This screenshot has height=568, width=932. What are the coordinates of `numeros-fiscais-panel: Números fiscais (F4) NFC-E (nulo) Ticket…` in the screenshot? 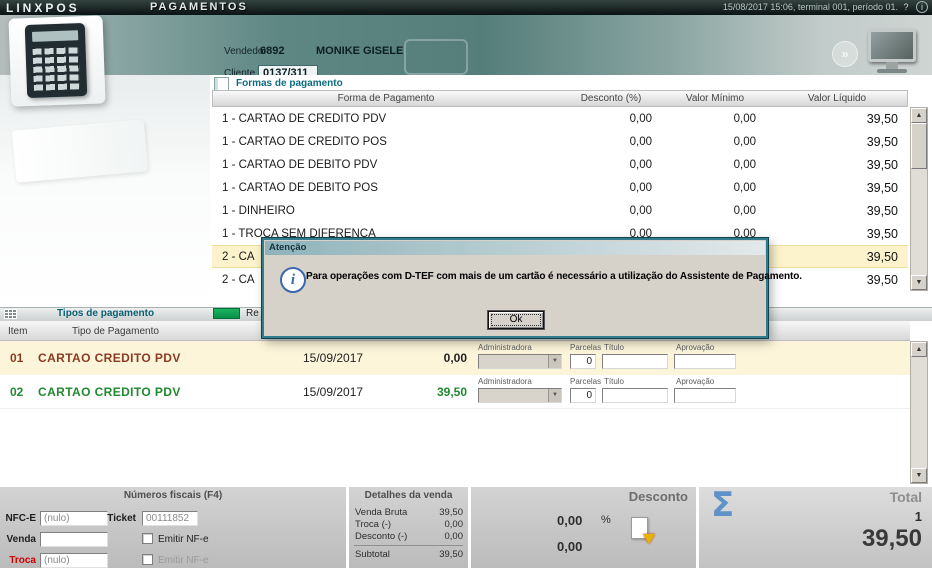 It's located at (173, 527).